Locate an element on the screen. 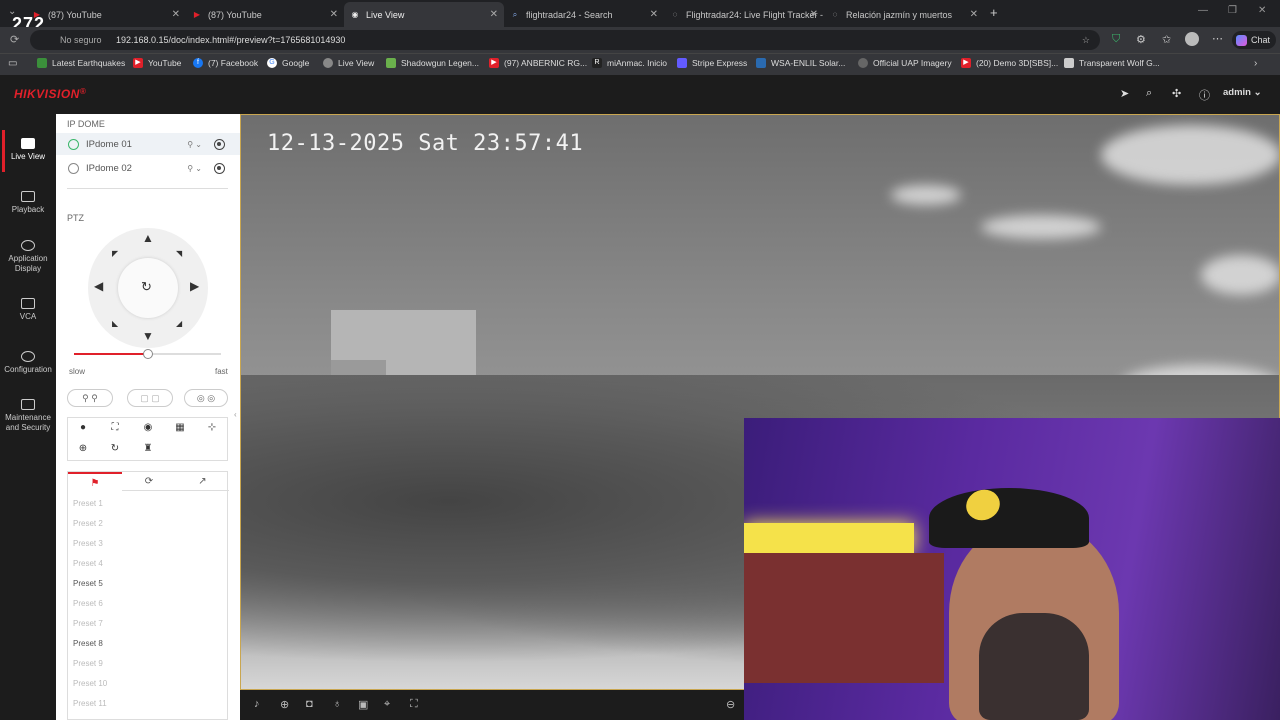 This screenshot has width=1280, height=720. zoom-buttons: ⚲ ⚲ is located at coordinates (90, 398).